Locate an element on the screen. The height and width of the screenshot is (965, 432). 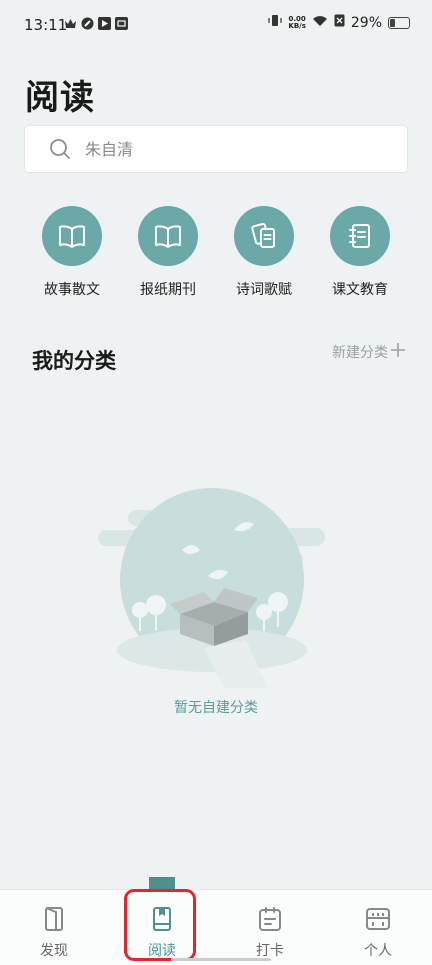
calendar-icon is located at coordinates (270, 921).